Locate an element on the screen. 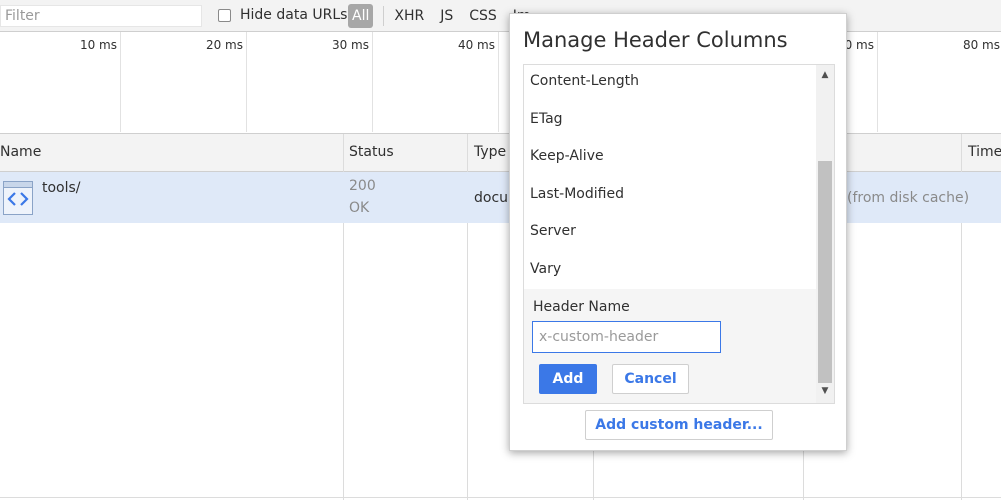  table-row: tools/ 200 OK docu (from disk cache) is located at coordinates (500, 197).